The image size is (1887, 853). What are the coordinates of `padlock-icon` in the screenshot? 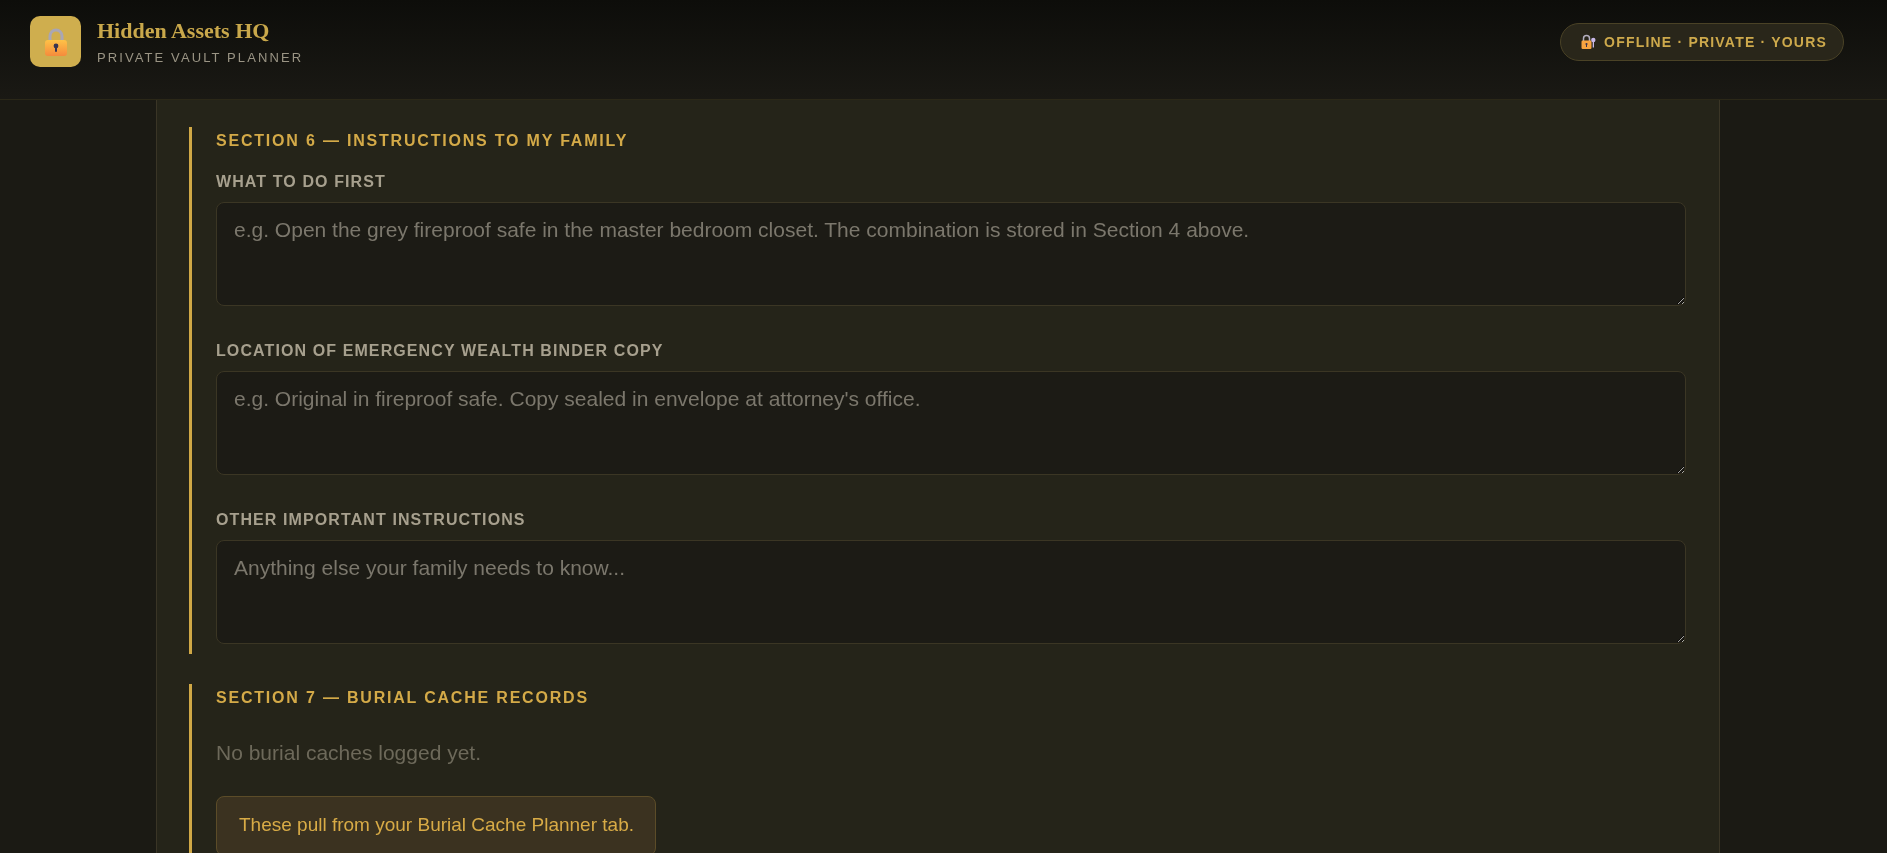 It's located at (55, 41).